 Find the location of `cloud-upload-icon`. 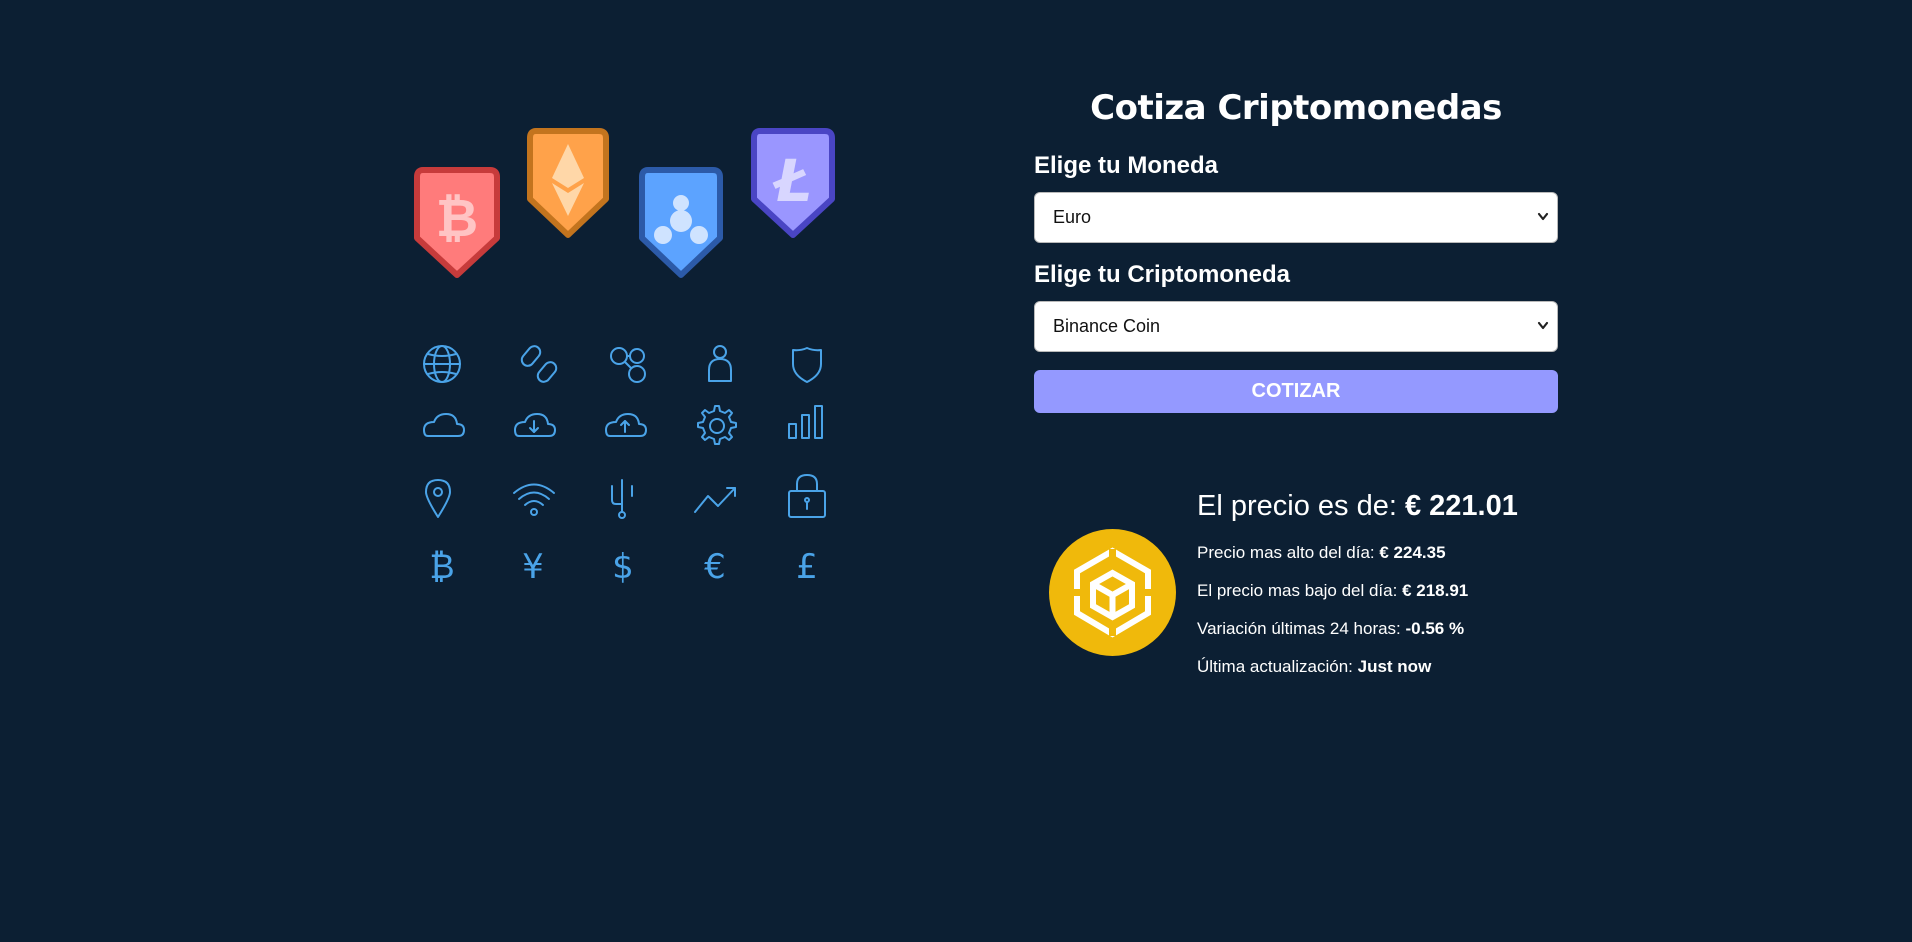

cloud-upload-icon is located at coordinates (626, 425).